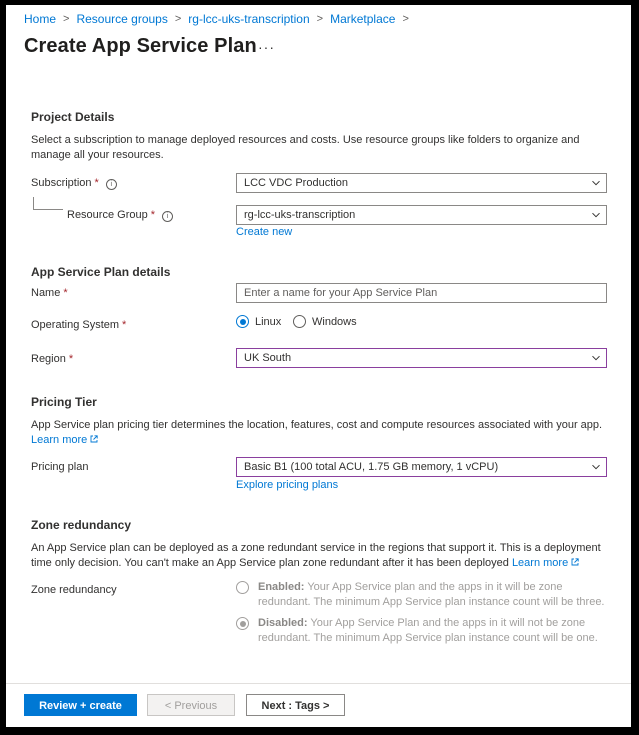 This screenshot has height=735, width=639. I want to click on review-create-button: Review + create, so click(80, 705).